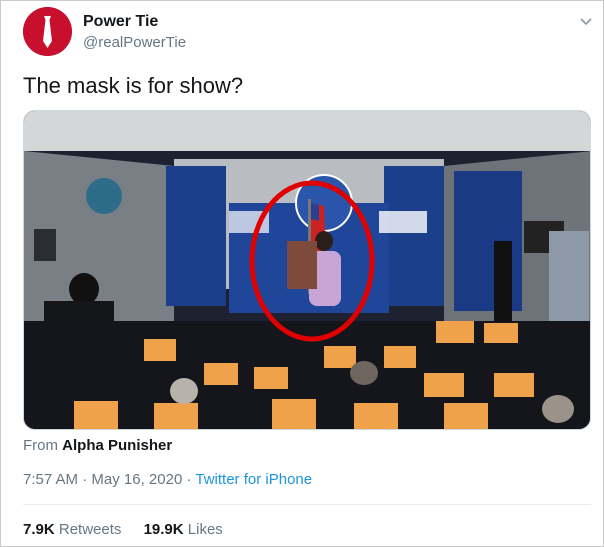 The image size is (604, 547). Describe the element at coordinates (39, 529) in the screenshot. I see `retweets-count: 7.9K` at that location.